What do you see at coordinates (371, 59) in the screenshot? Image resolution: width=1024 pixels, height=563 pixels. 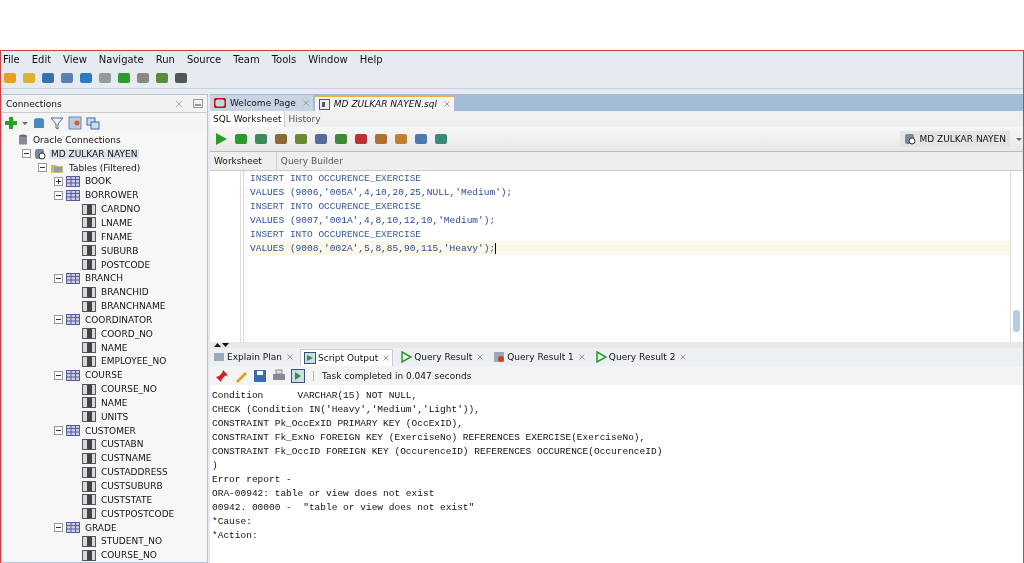 I see `menu-item: Help` at bounding box center [371, 59].